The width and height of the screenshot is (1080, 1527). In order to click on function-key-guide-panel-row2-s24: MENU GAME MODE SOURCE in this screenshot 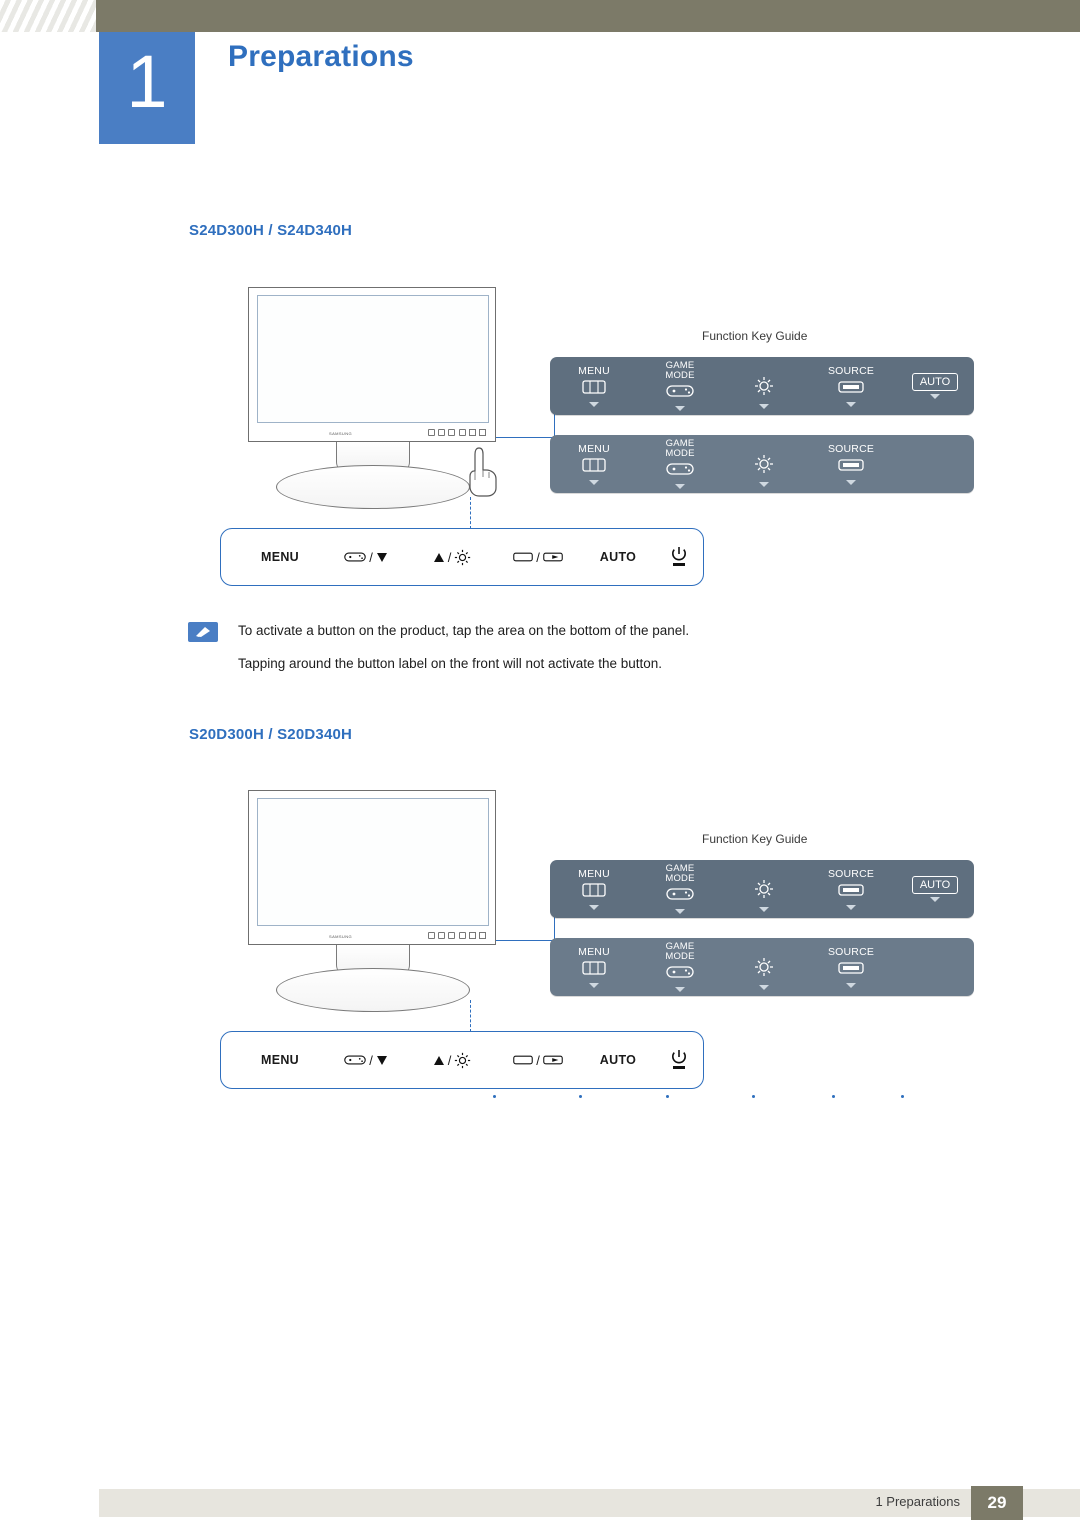, I will do `click(762, 464)`.